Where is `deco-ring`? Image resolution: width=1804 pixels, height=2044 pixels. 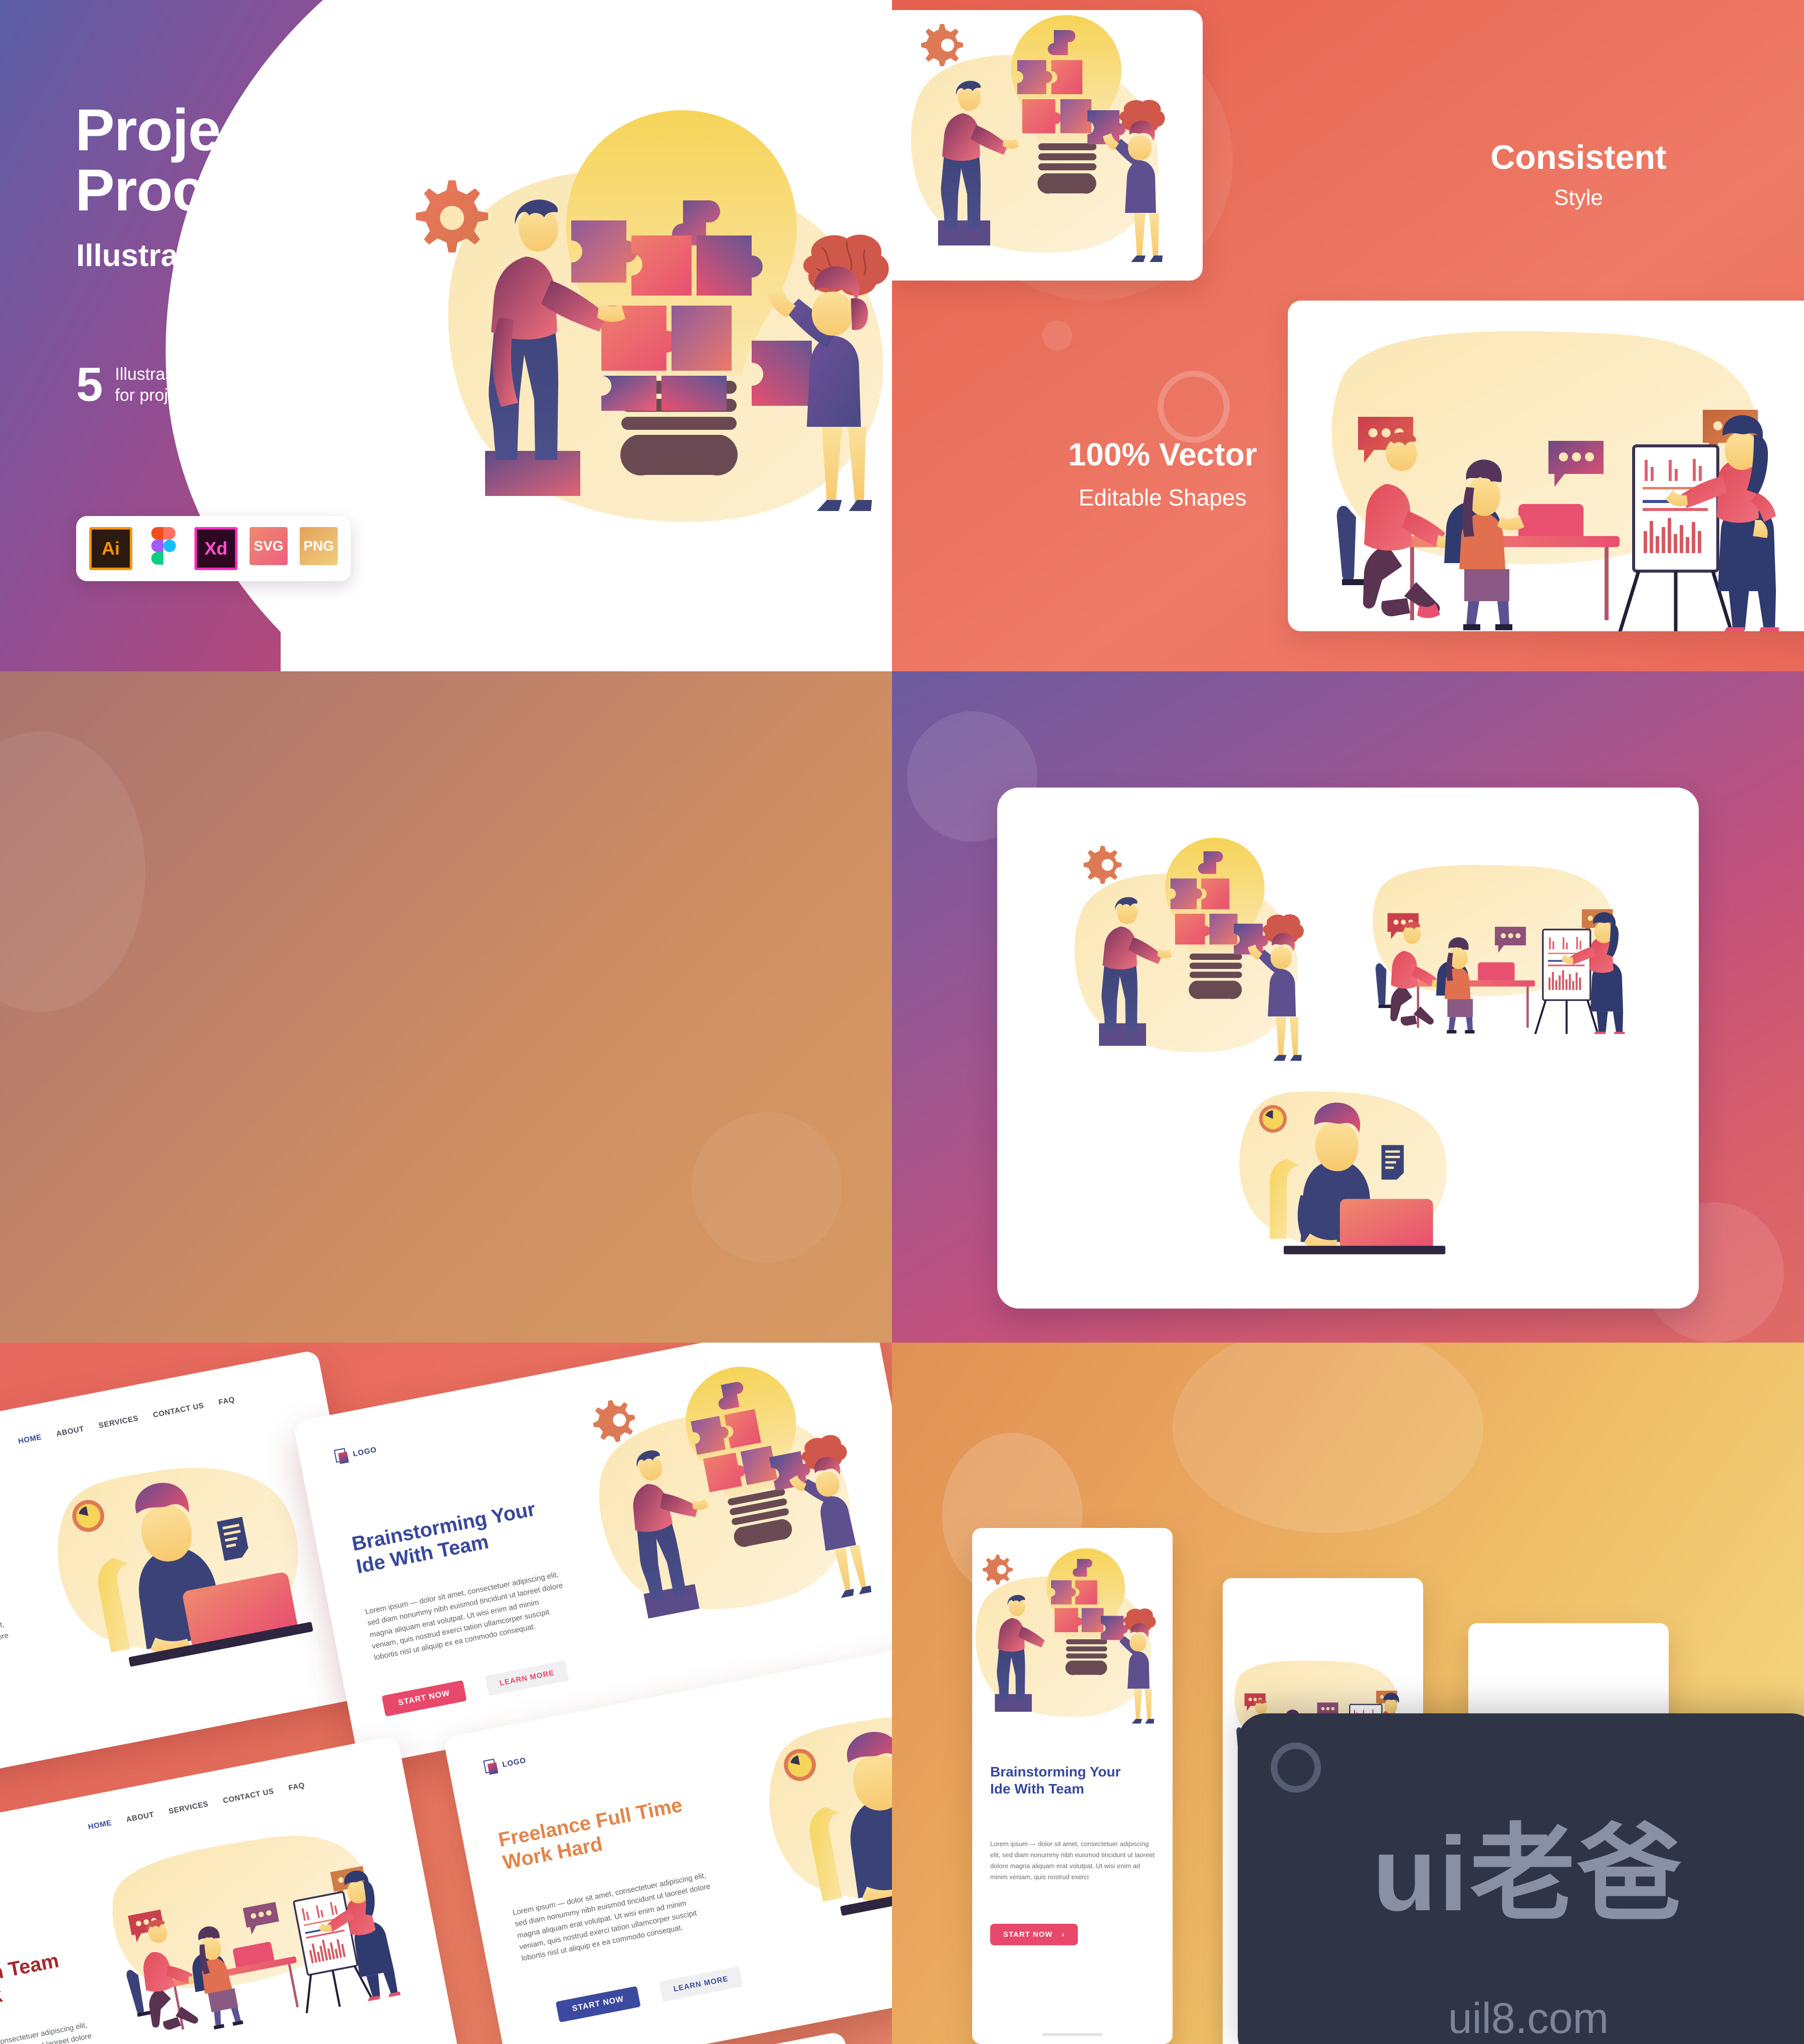
deco-ring is located at coordinates (1194, 407).